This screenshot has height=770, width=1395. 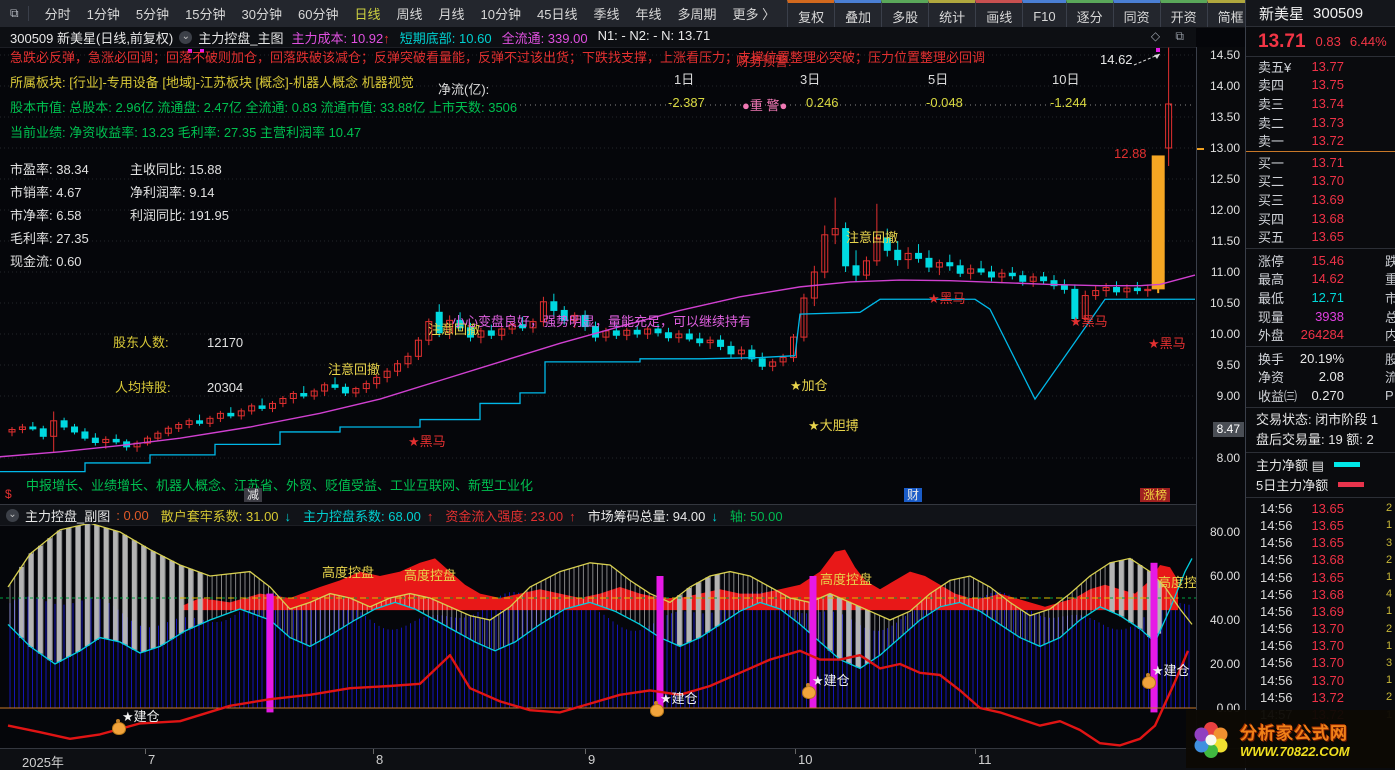 I want to click on toolbar-button-F10: F10, so click(x=1044, y=13).